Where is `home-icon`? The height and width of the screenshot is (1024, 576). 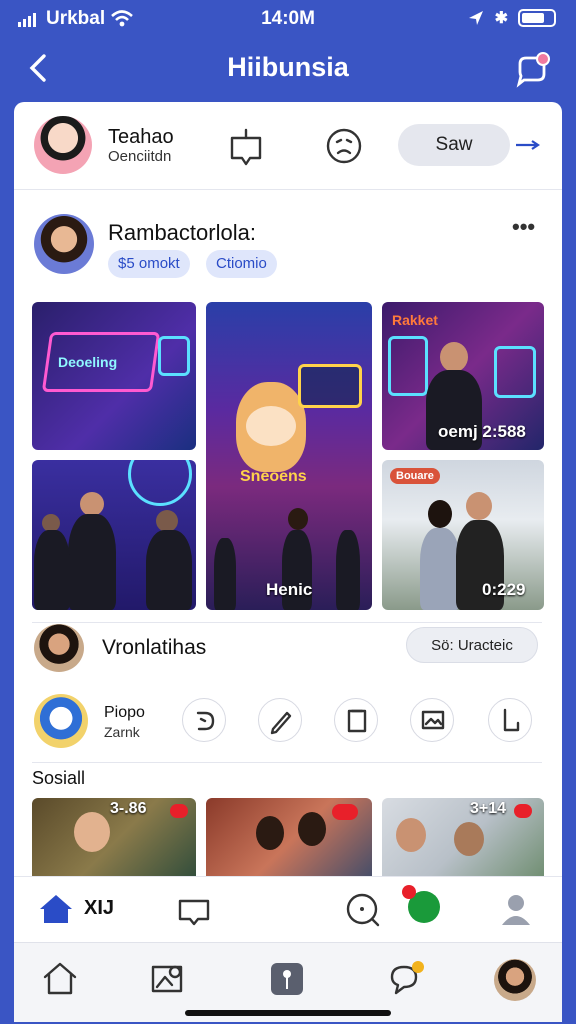
home-icon is located at coordinates (60, 979).